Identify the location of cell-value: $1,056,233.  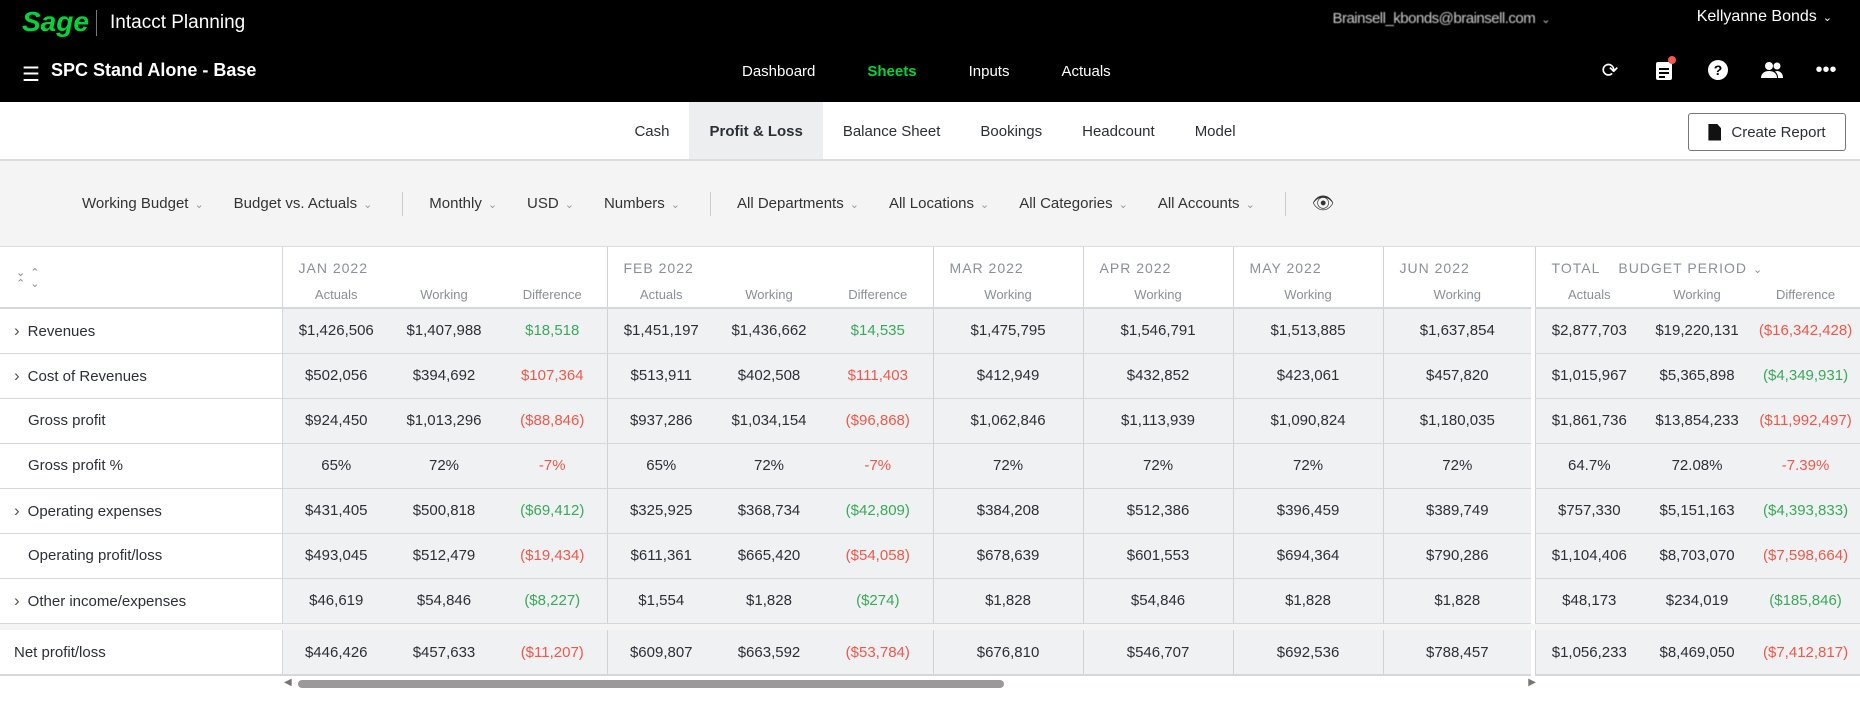
(1589, 653).